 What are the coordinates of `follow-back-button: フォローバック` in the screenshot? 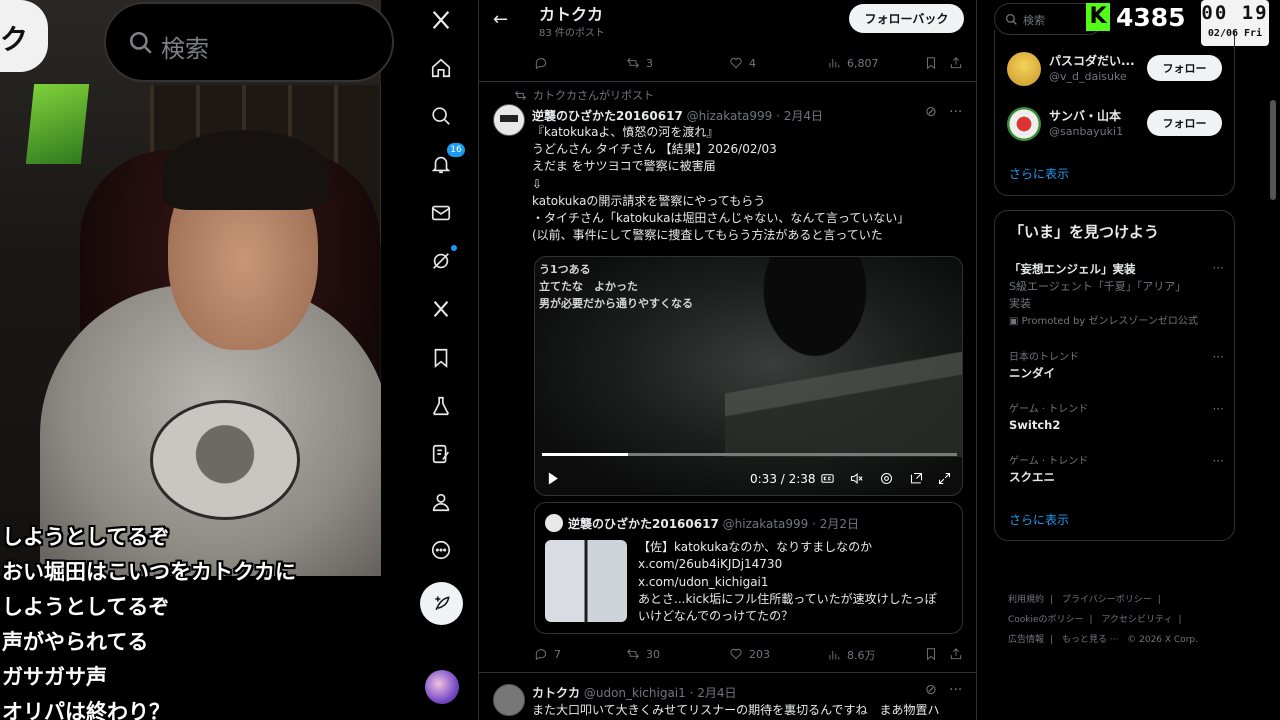 It's located at (906, 18).